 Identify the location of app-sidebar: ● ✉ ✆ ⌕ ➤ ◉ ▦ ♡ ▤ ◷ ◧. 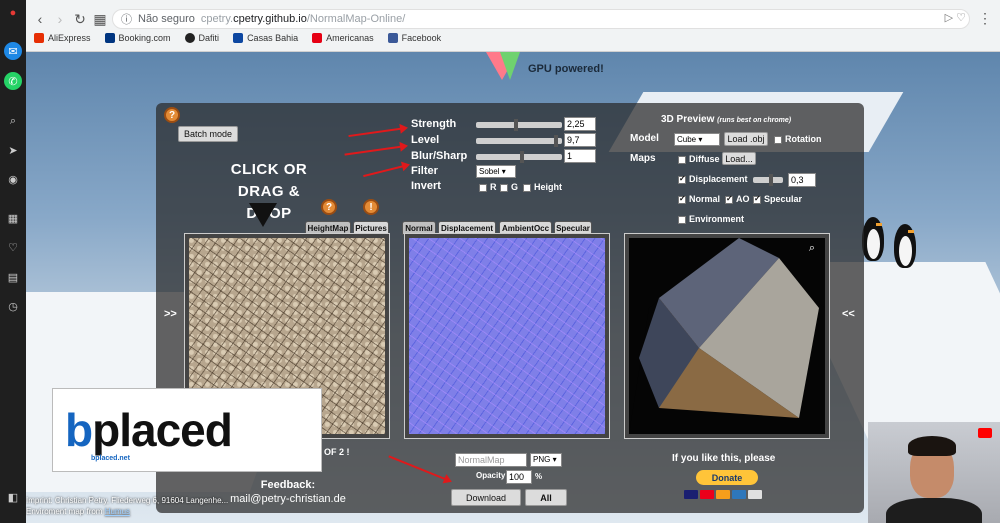
(13, 261).